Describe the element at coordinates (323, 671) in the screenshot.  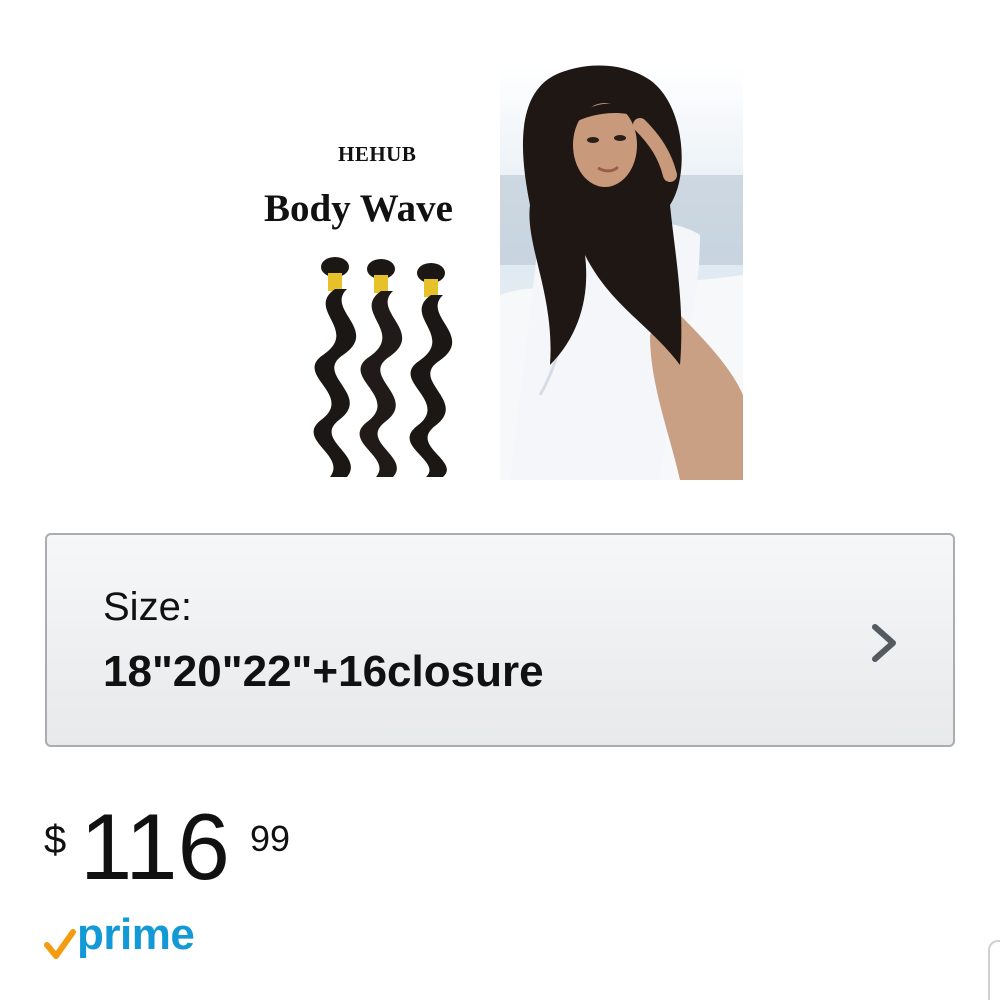
I see `size-value: 18"20"22"+16closure` at that location.